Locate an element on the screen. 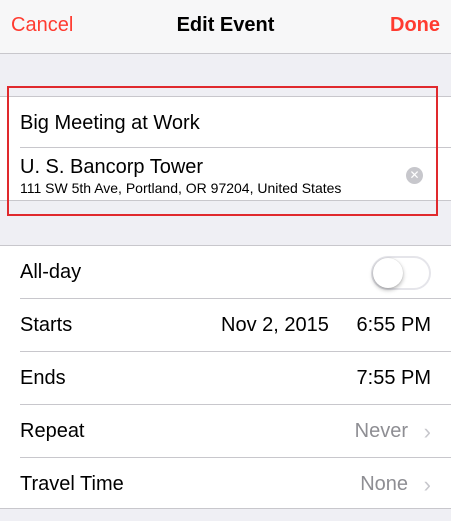  allday-toggle is located at coordinates (401, 273).